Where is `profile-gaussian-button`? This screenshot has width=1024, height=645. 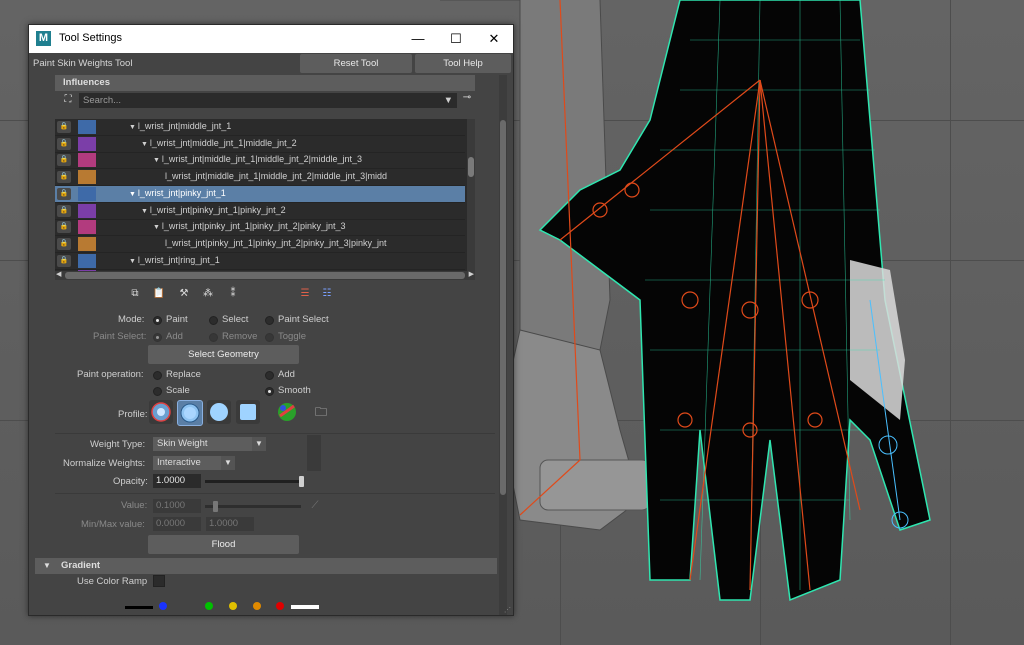 profile-gaussian-button is located at coordinates (161, 412).